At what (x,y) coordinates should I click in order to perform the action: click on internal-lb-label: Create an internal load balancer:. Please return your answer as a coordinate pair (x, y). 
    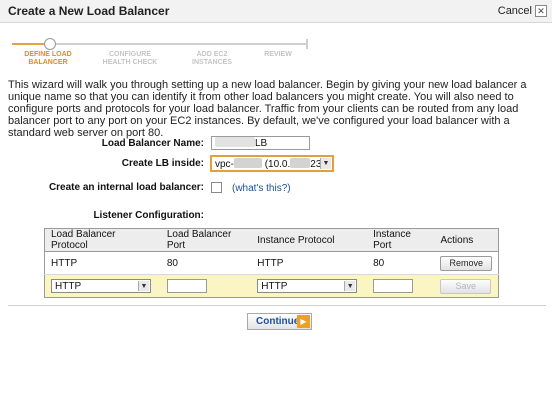
    Looking at the image, I should click on (126, 187).